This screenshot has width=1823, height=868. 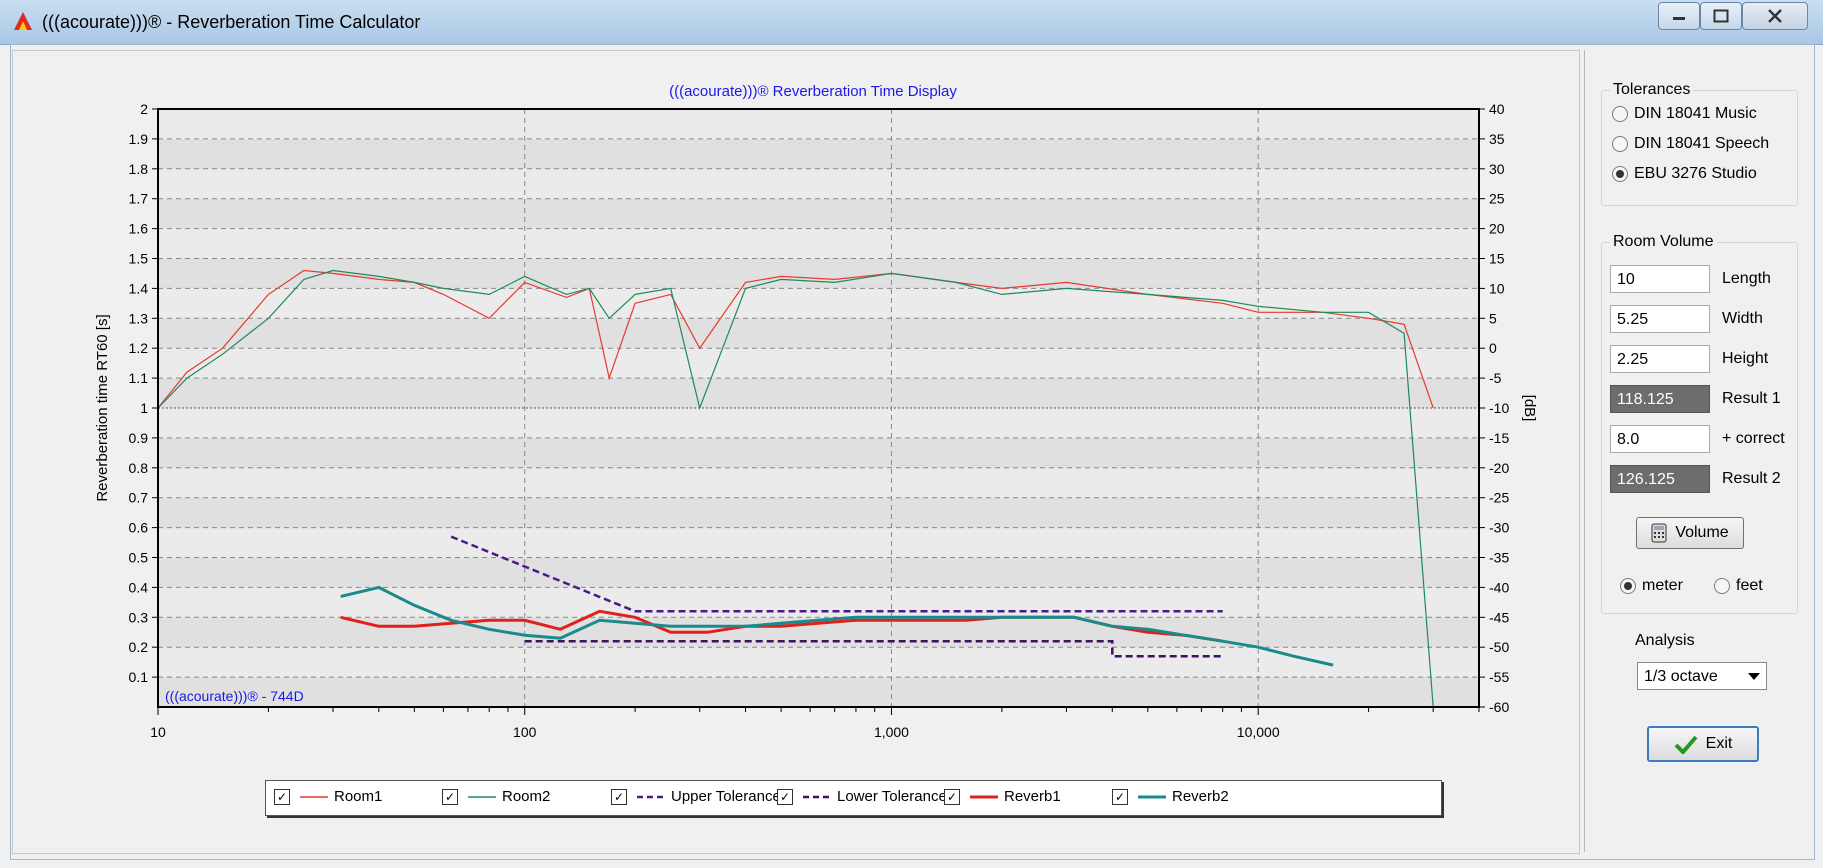 What do you see at coordinates (1695, 173) in the screenshot?
I see `radio-label: EBU 3276 Studio` at bounding box center [1695, 173].